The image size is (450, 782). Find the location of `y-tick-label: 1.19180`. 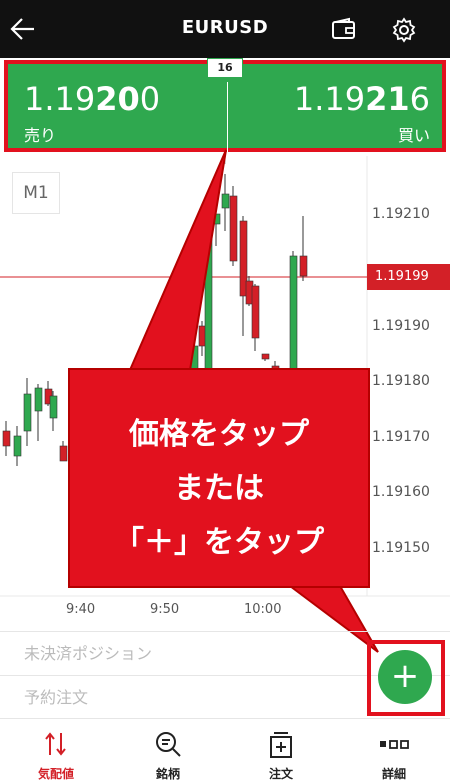

y-tick-label: 1.19180 is located at coordinates (401, 381).